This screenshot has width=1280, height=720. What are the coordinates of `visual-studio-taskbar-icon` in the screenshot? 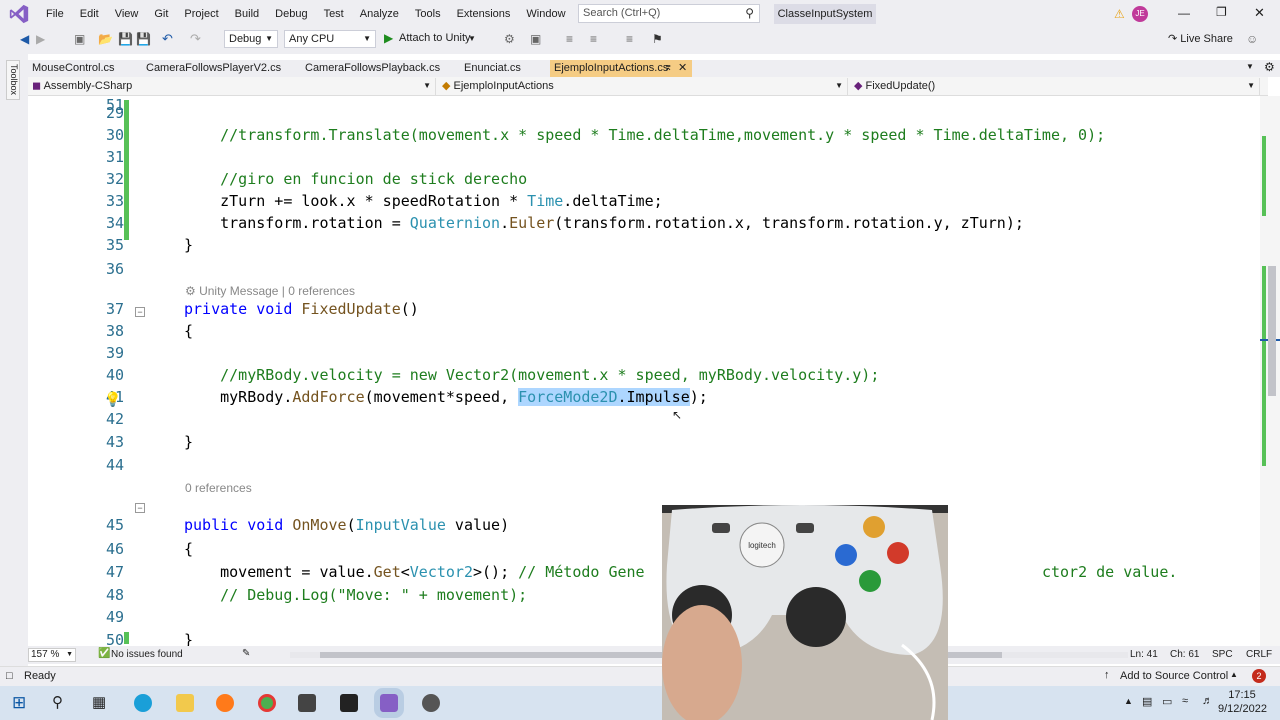 It's located at (389, 703).